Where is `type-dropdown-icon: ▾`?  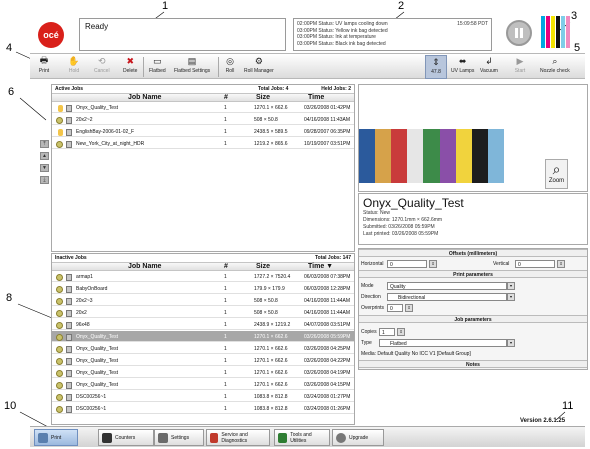 type-dropdown-icon: ▾ is located at coordinates (511, 343).